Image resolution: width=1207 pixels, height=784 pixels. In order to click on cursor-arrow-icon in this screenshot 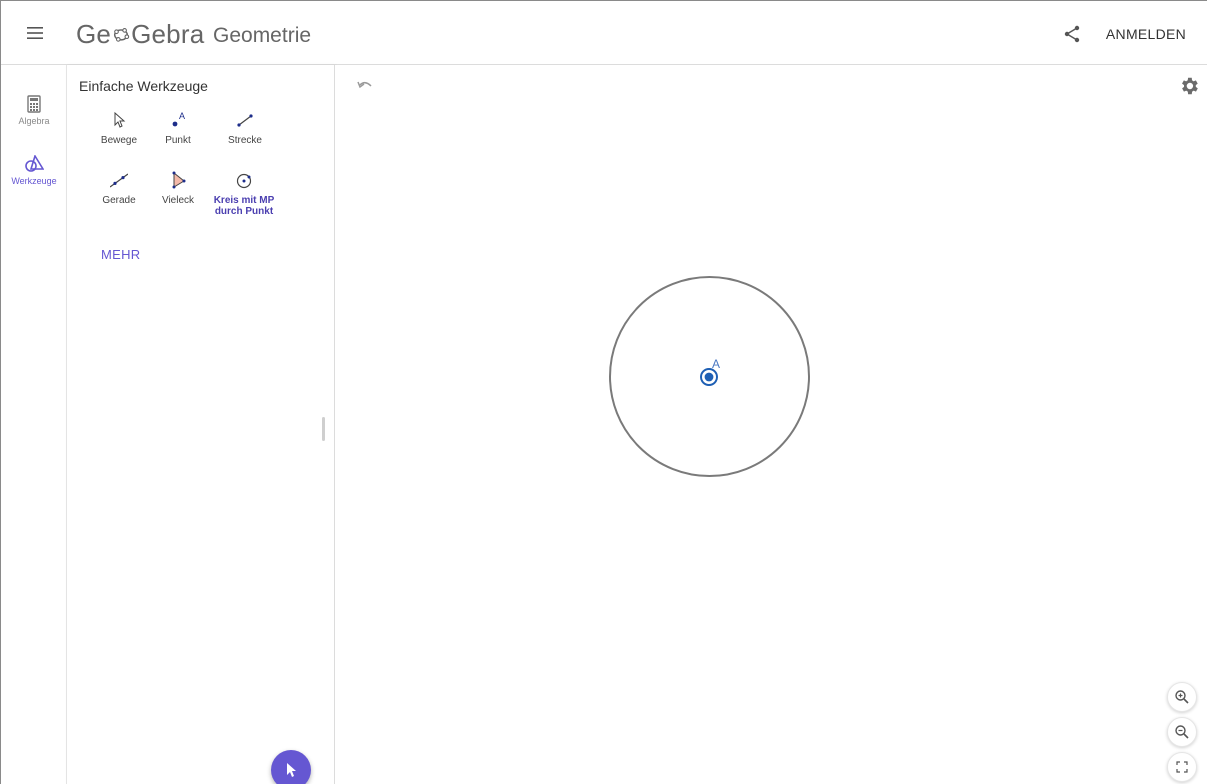, I will do `click(291, 770)`.